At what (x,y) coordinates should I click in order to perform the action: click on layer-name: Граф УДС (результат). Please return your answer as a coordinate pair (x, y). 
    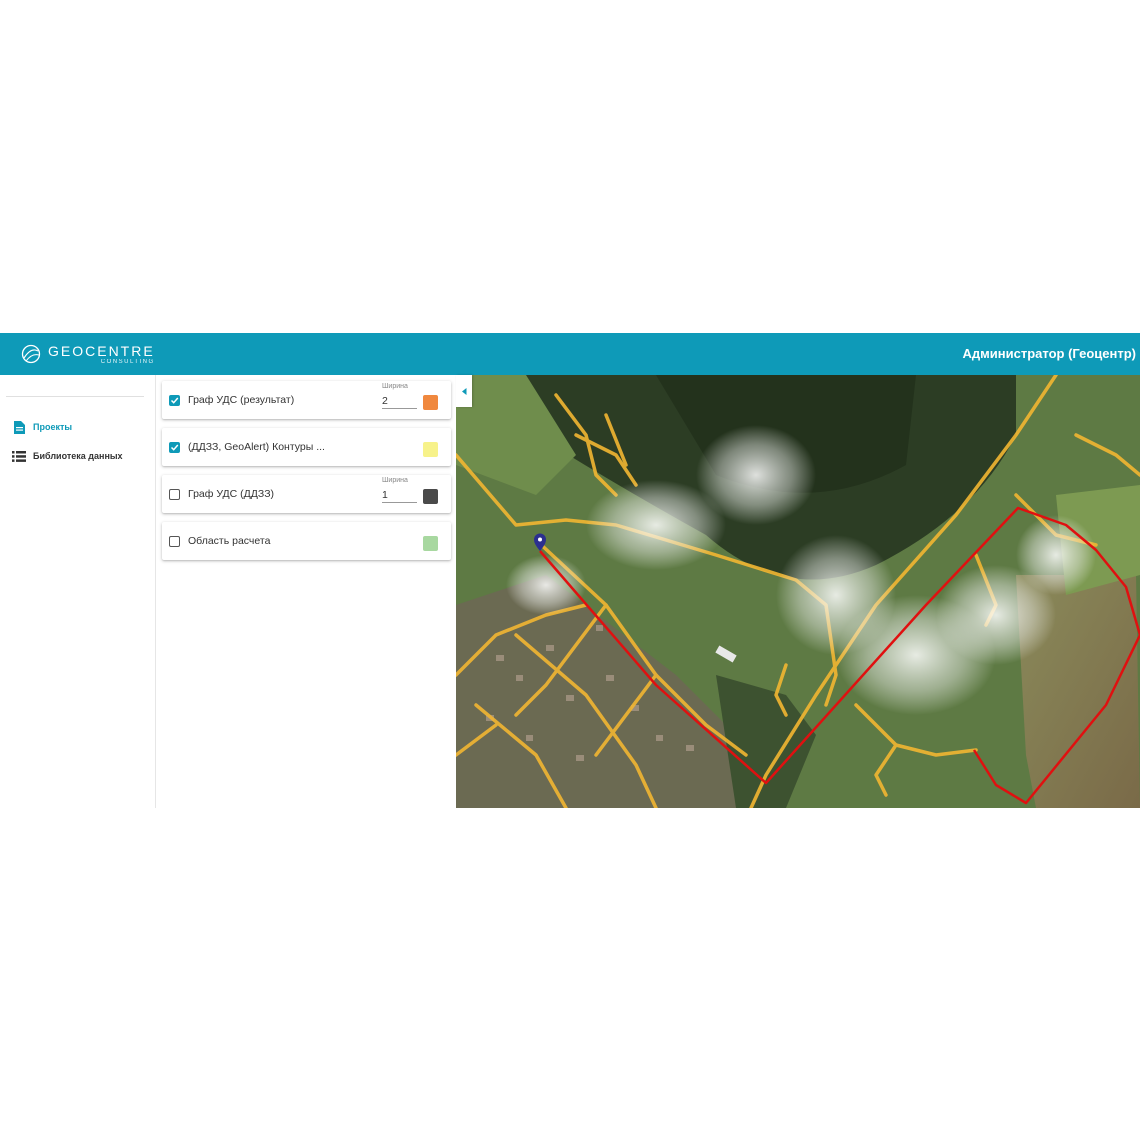
    Looking at the image, I should click on (241, 400).